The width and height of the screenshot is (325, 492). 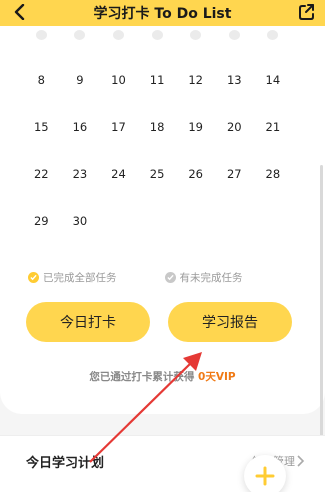 I want to click on page-title: 学习打卡 To Do List, so click(x=162, y=14).